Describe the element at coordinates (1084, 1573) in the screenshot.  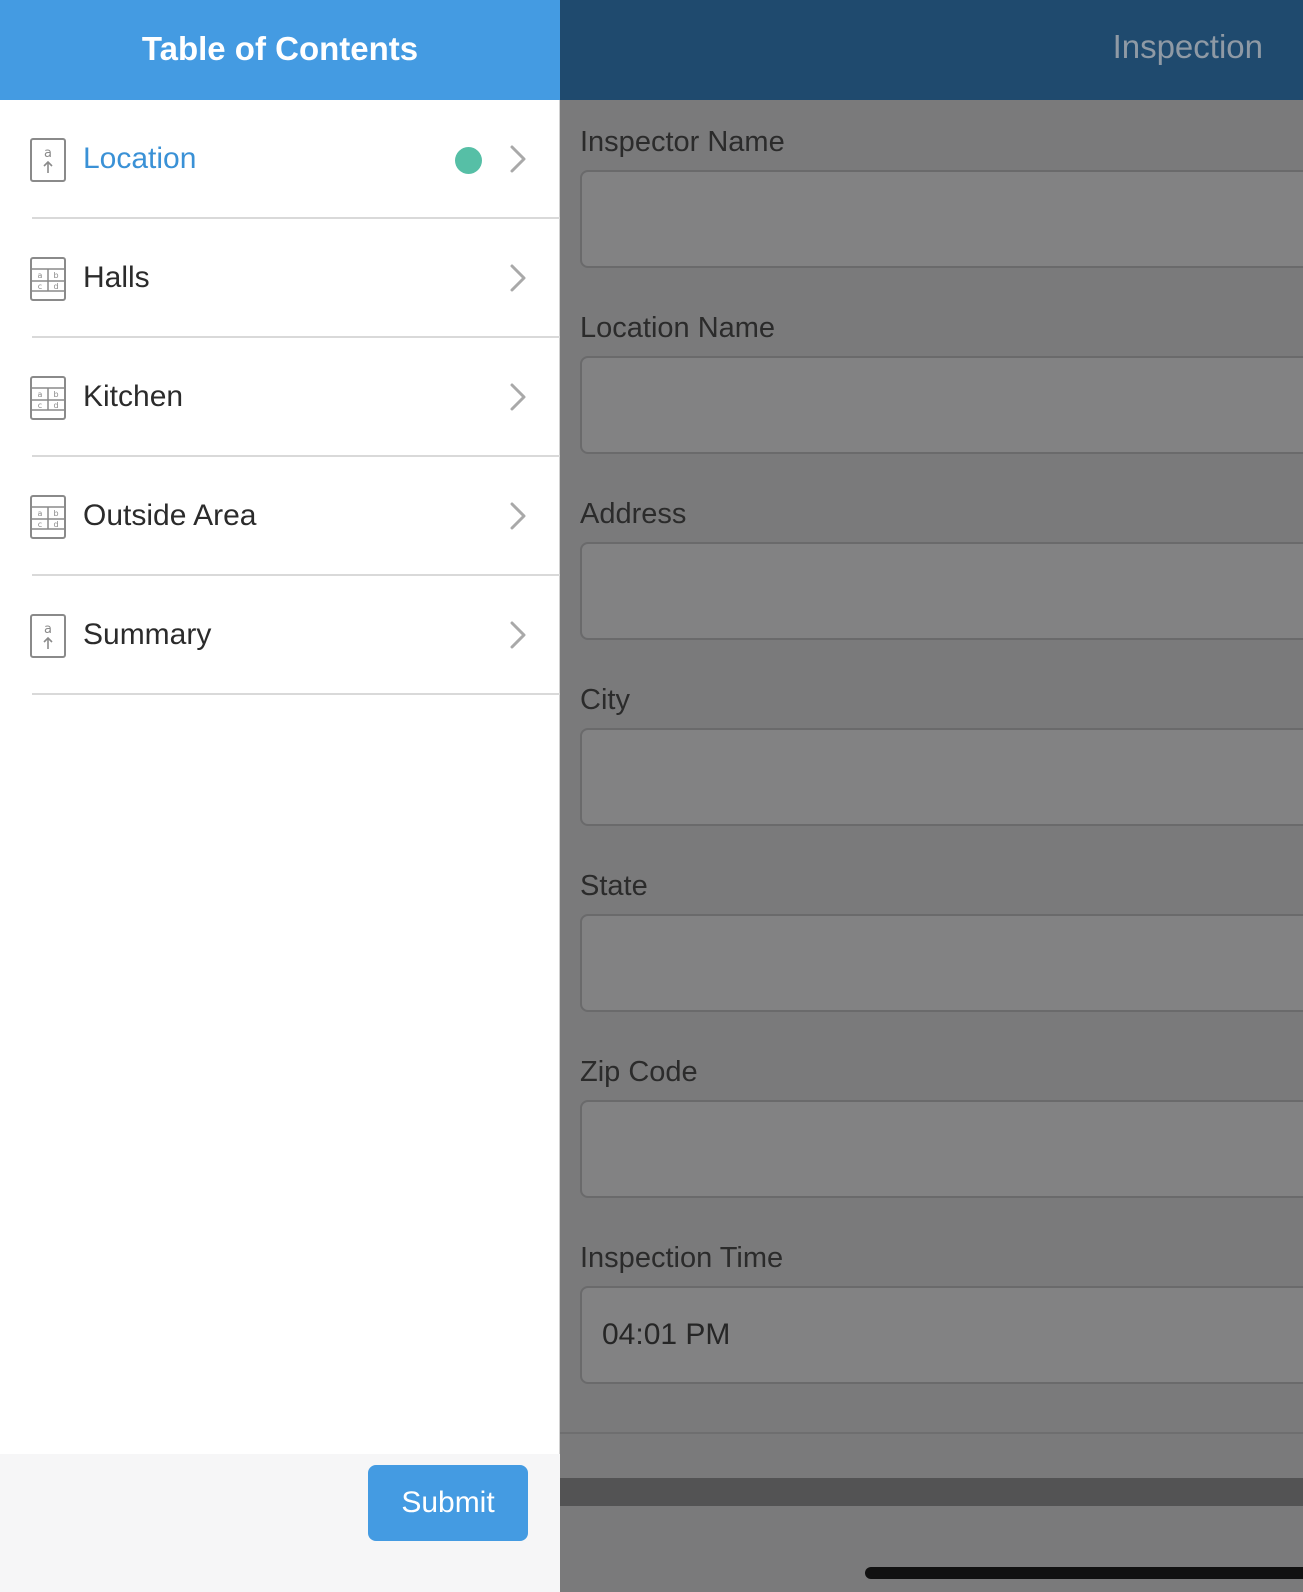
I see `home-indicator` at that location.